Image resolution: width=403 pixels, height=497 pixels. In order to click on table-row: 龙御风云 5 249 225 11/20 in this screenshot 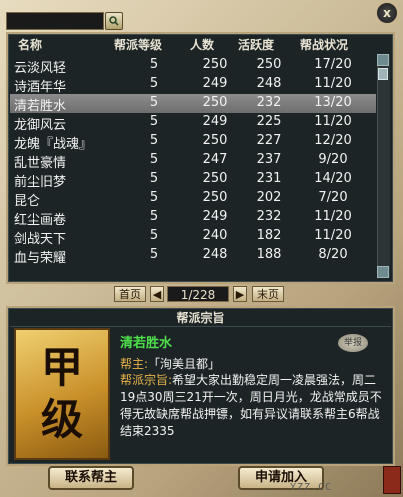, I will do `click(193, 123)`.